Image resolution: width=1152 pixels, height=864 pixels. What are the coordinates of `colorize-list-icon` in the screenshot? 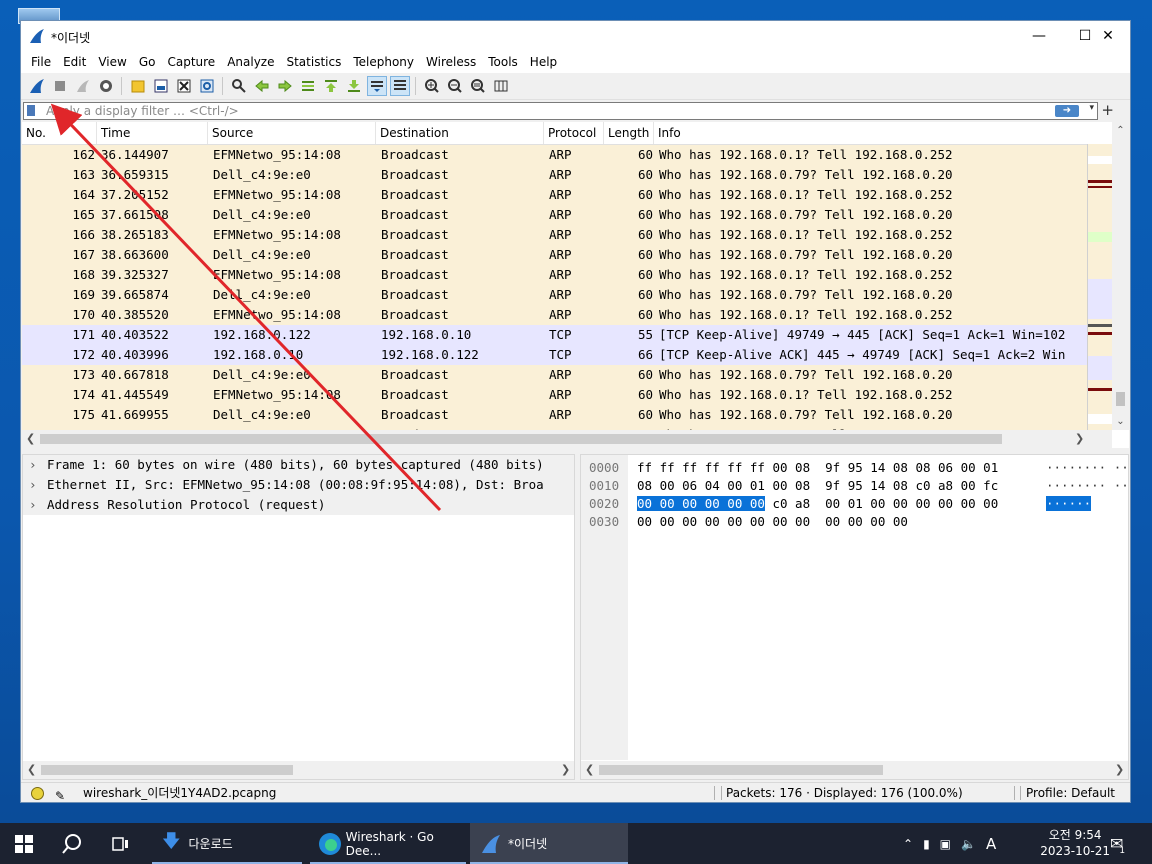 It's located at (399, 86).